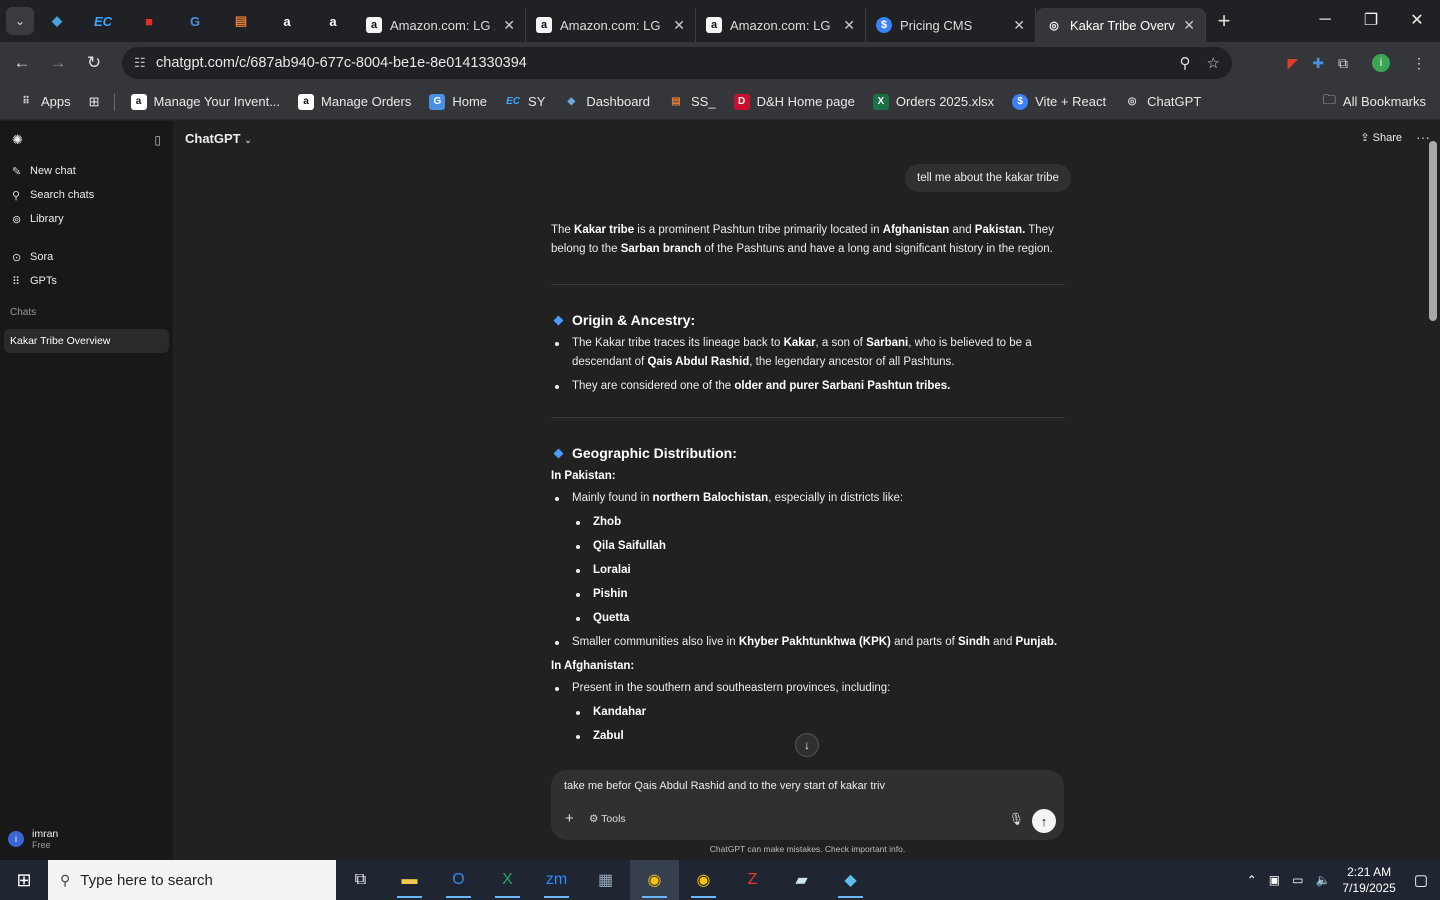 Image resolution: width=1440 pixels, height=900 pixels. I want to click on outlook-icon: O, so click(458, 880).